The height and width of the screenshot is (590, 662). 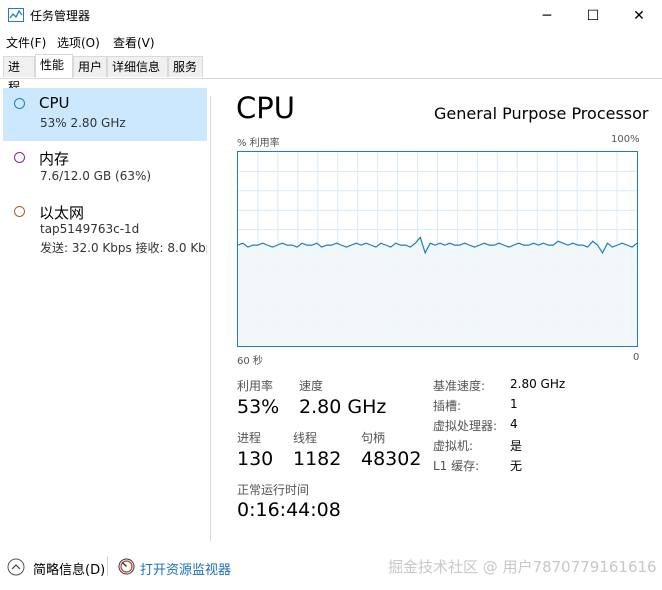 I want to click on sidebar-item-title: CPU, so click(x=54, y=103).